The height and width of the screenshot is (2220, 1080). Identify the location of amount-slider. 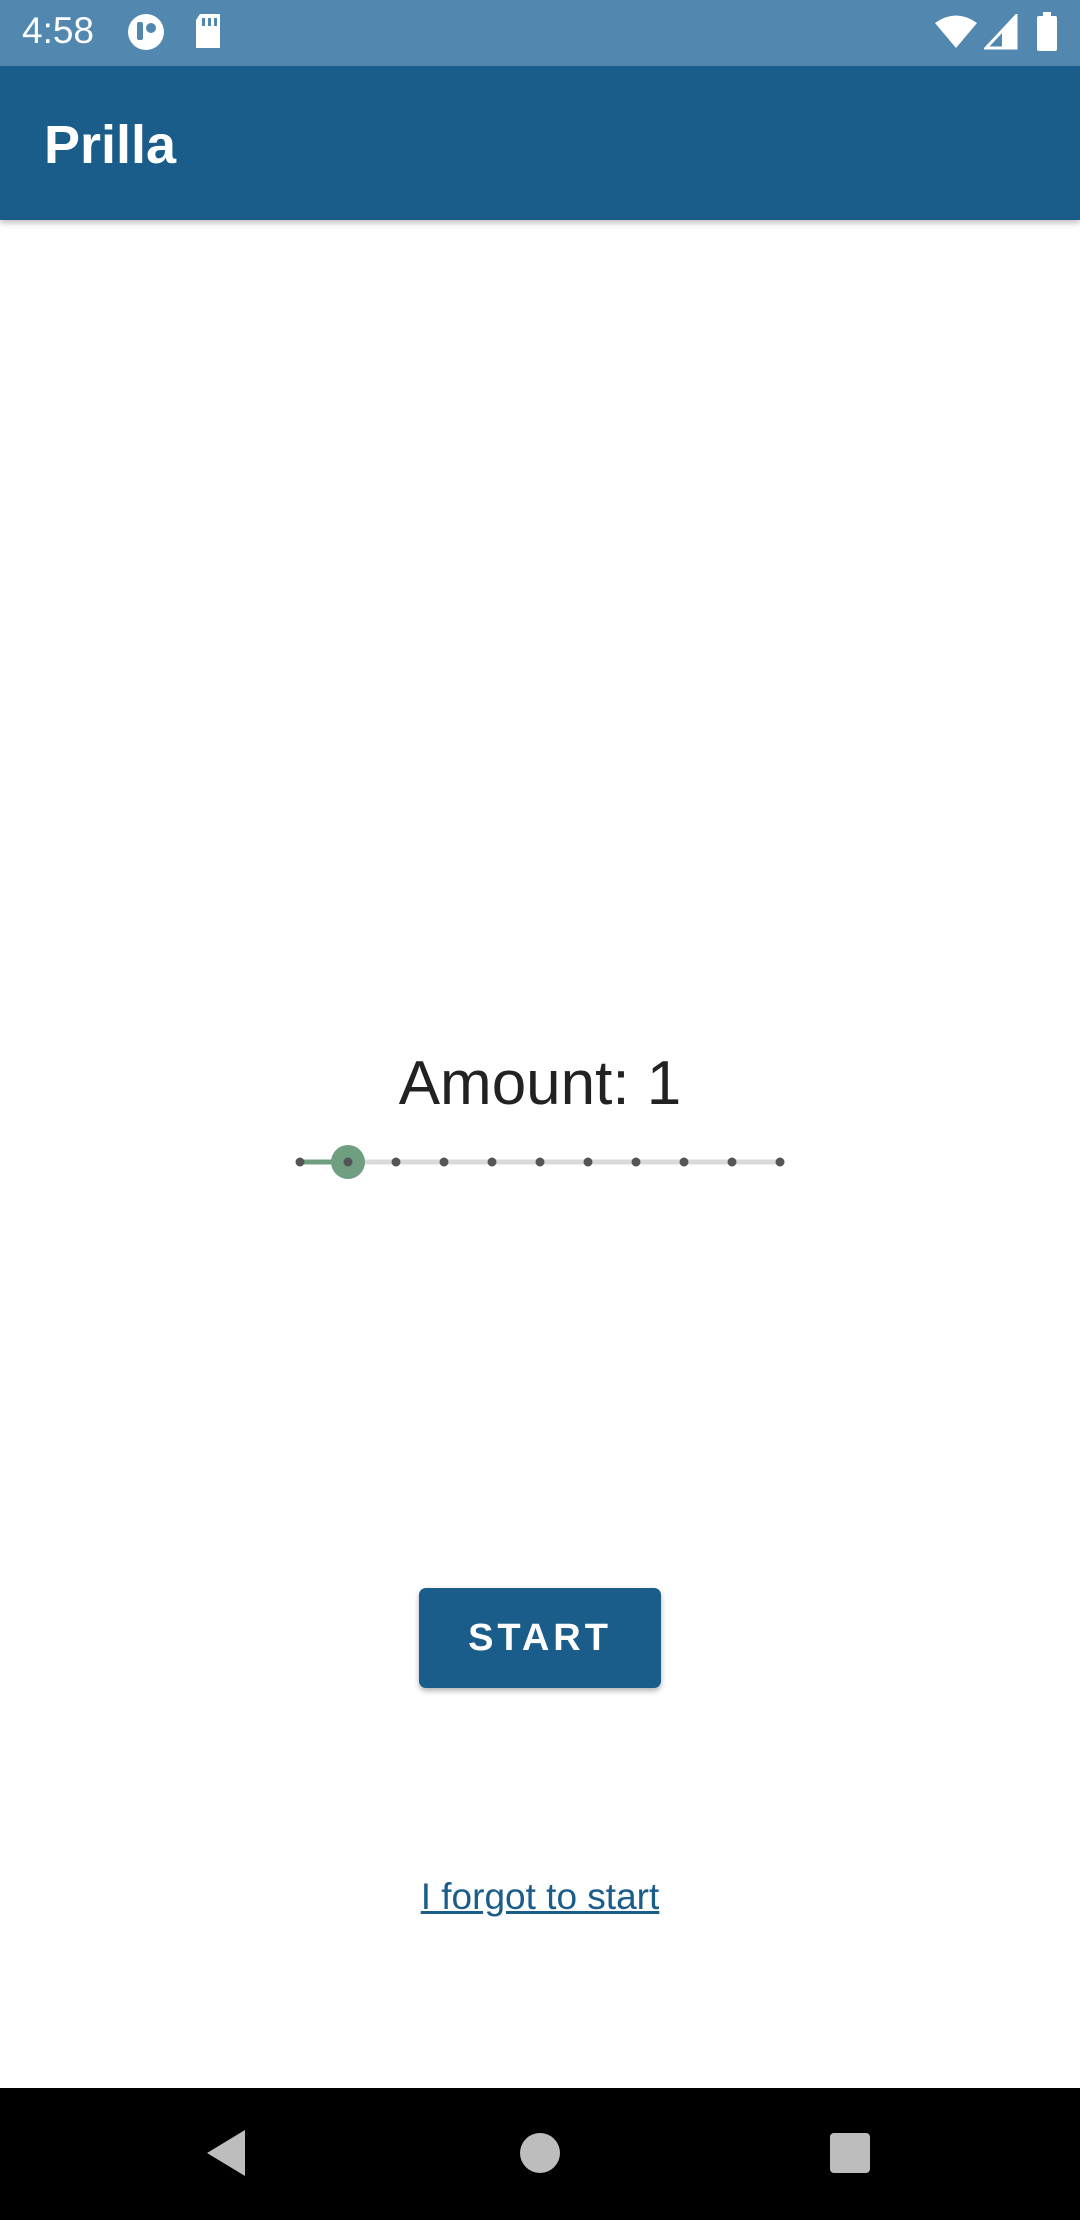
(540, 1162).